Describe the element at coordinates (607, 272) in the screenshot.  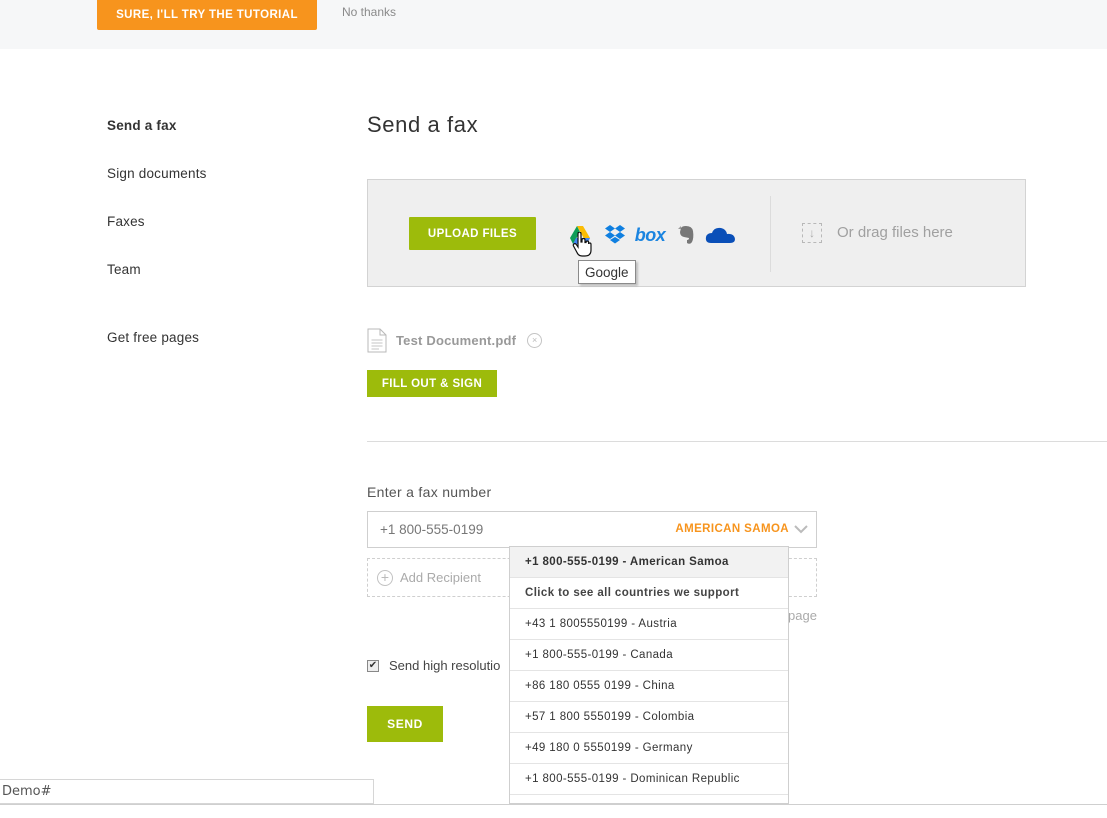
I see `google-tooltip: Google` at that location.